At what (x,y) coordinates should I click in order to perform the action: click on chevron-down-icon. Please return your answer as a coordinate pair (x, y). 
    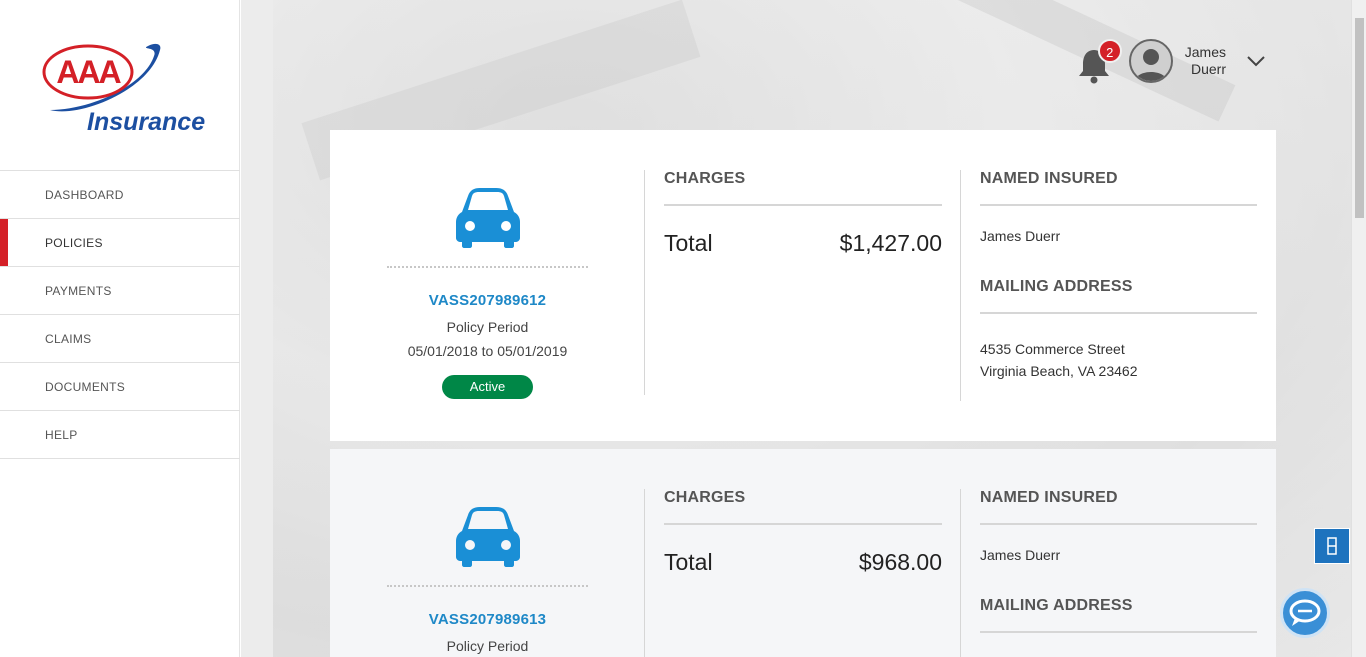
    Looking at the image, I should click on (1256, 61).